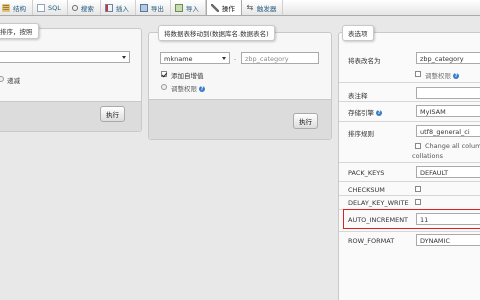 The height and width of the screenshot is (300, 480). I want to click on tab-search: 搜索, so click(84, 7).